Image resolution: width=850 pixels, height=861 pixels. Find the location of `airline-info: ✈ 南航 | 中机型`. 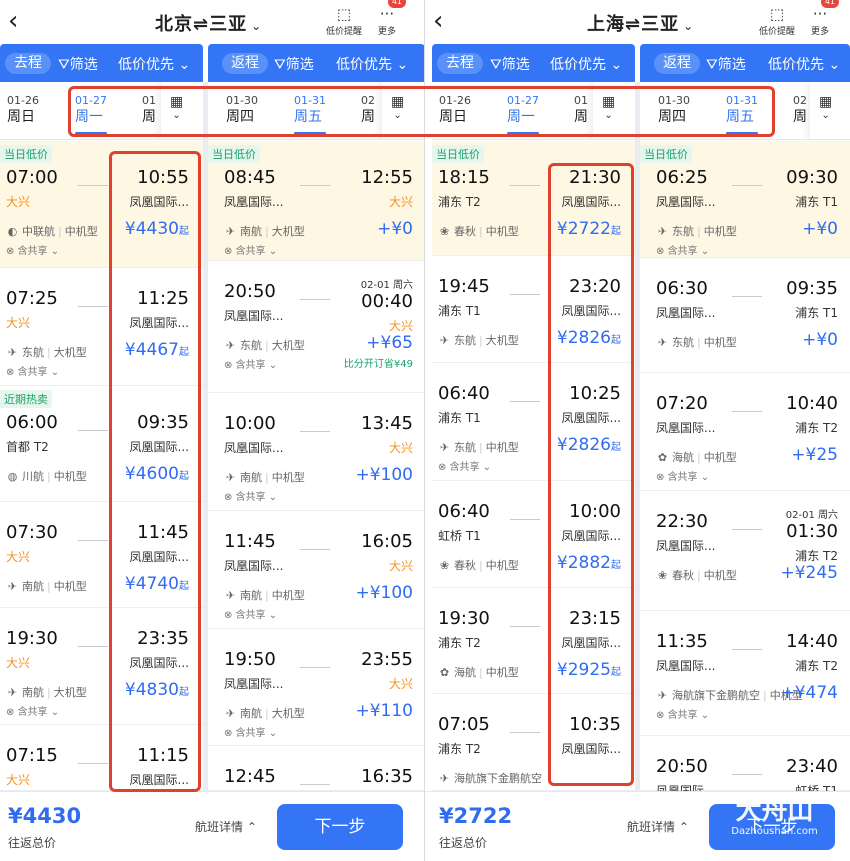

airline-info: ✈ 南航 | 中机型 is located at coordinates (264, 477).